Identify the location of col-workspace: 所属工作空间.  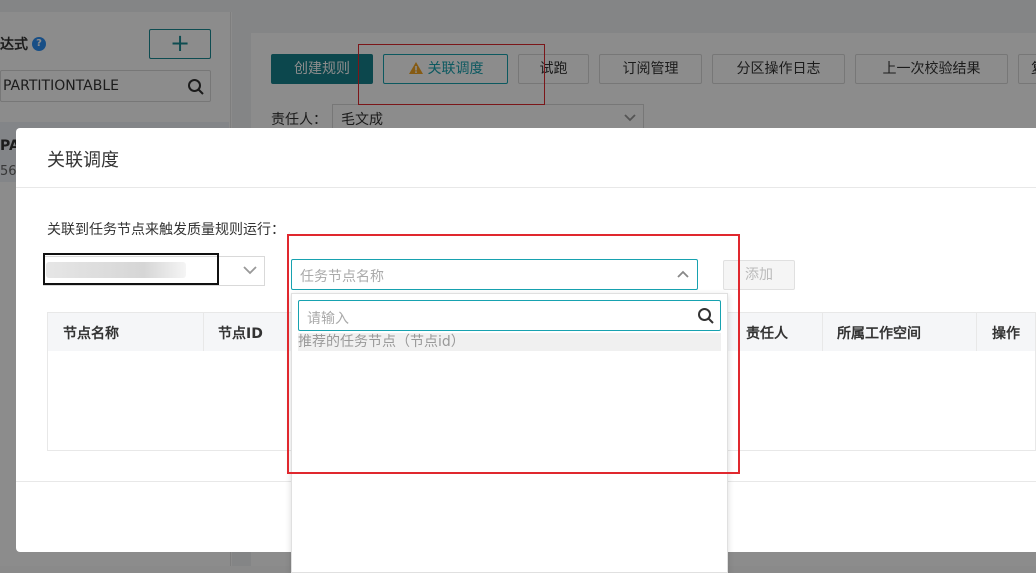
(879, 334).